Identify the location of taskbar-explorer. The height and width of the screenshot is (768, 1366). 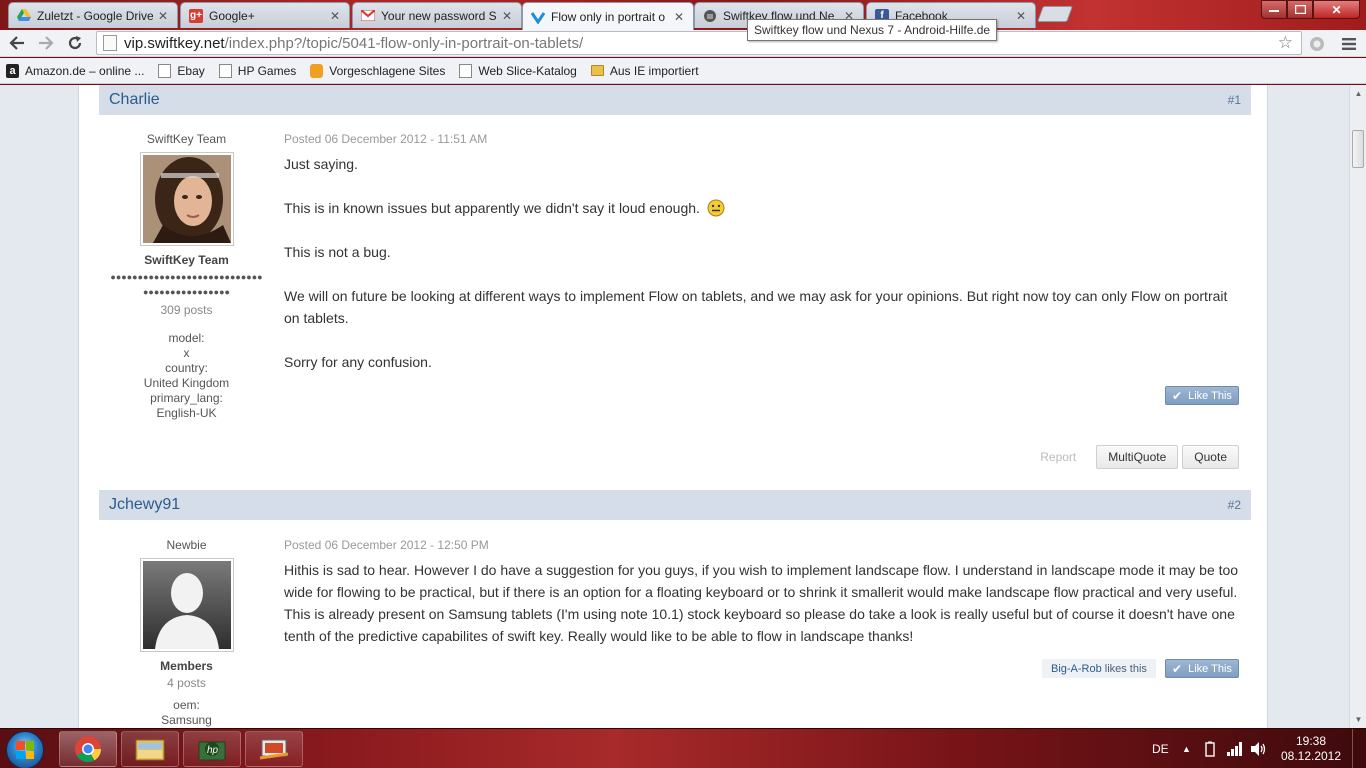
(150, 749).